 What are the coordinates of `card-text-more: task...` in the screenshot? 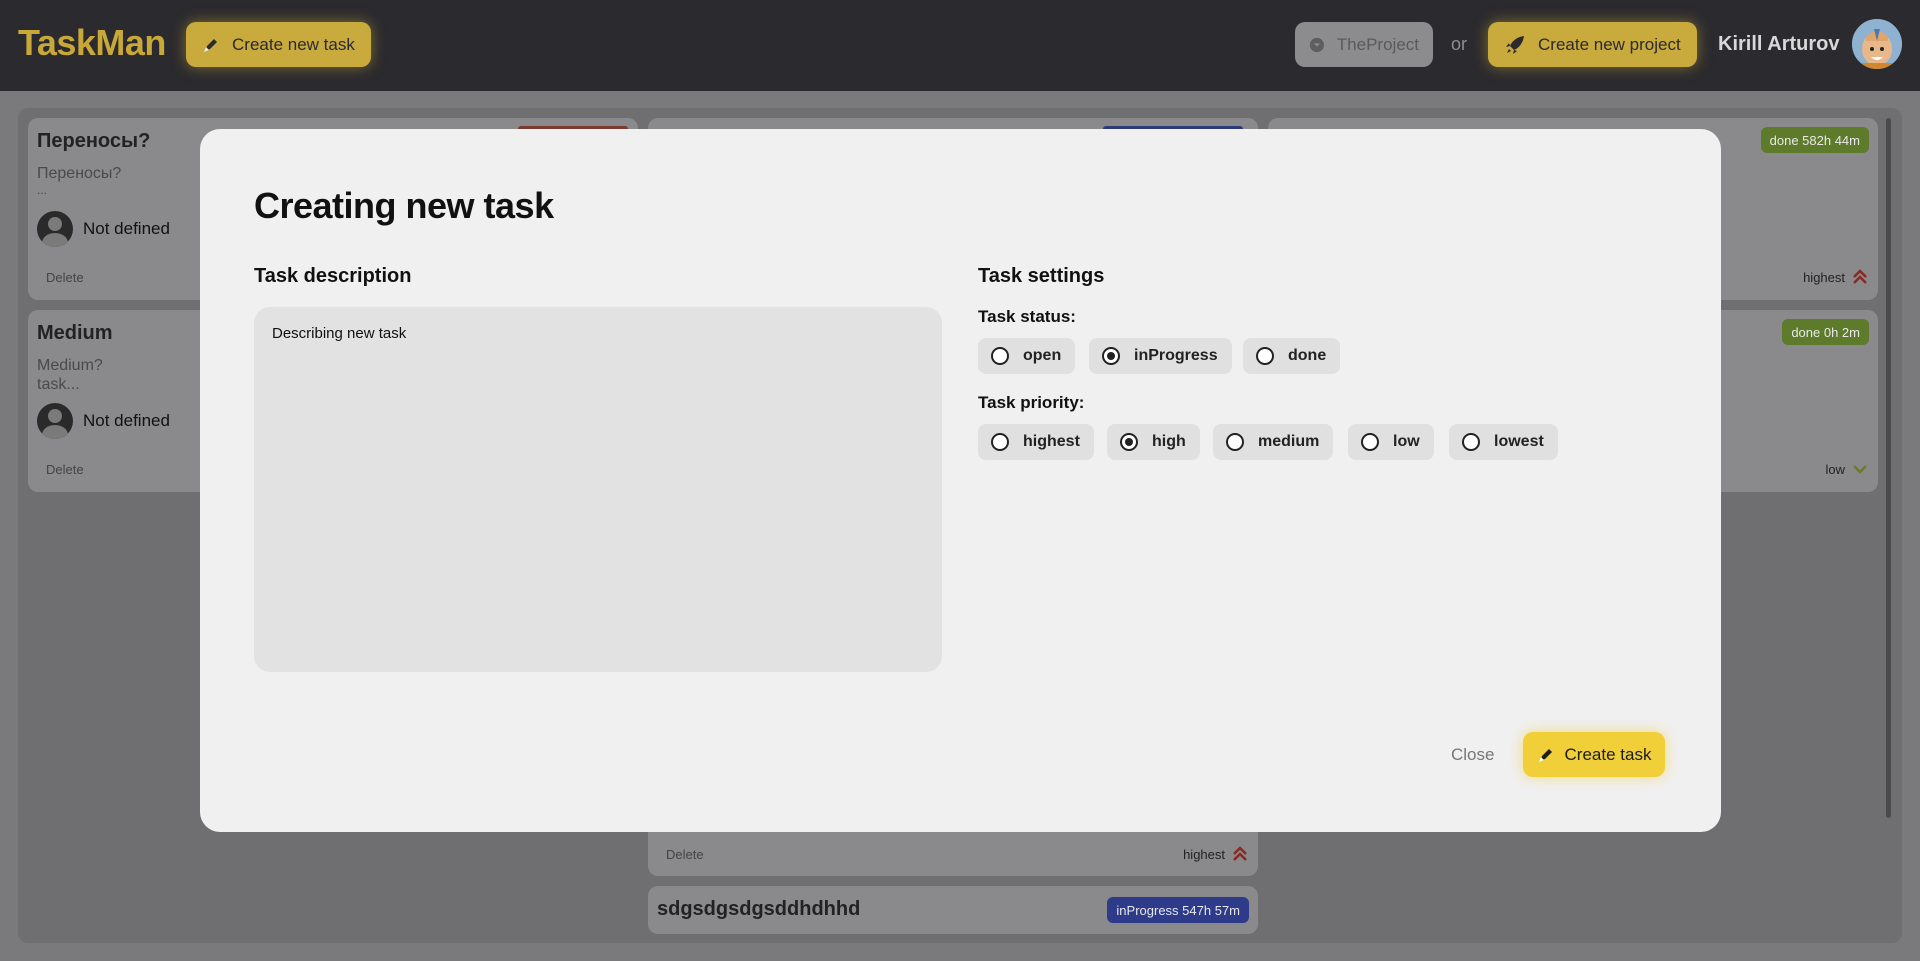 It's located at (58, 384).